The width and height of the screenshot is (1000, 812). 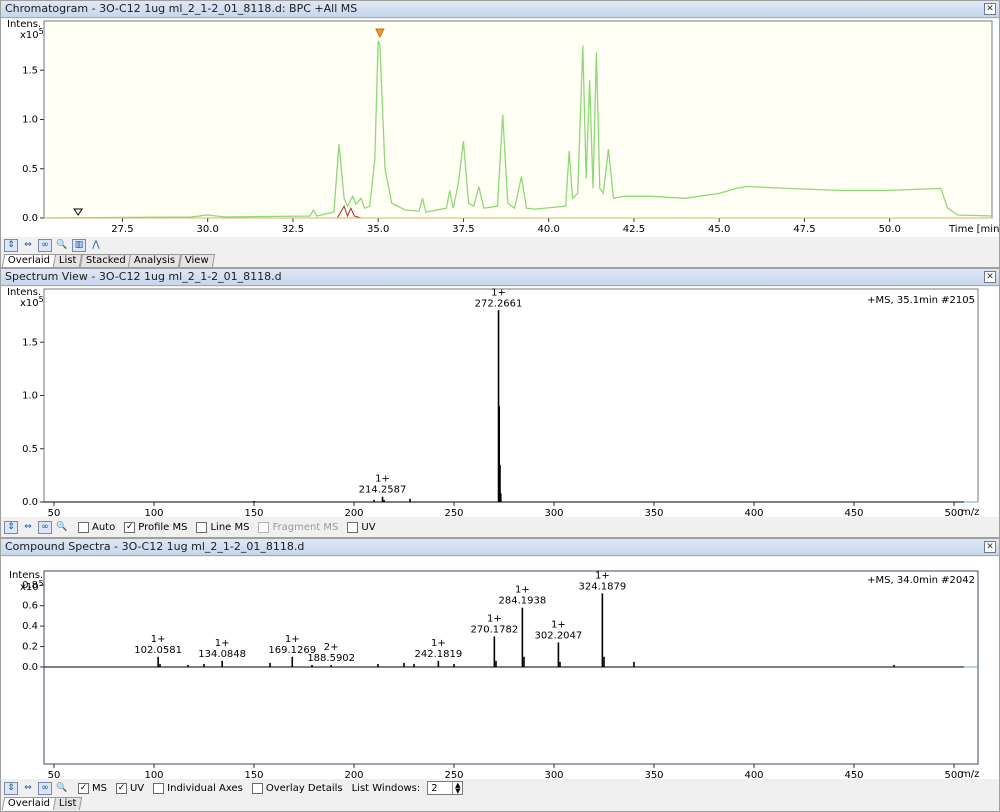 I want to click on chromatogram-x-tick-label: 50.0, so click(x=890, y=229).